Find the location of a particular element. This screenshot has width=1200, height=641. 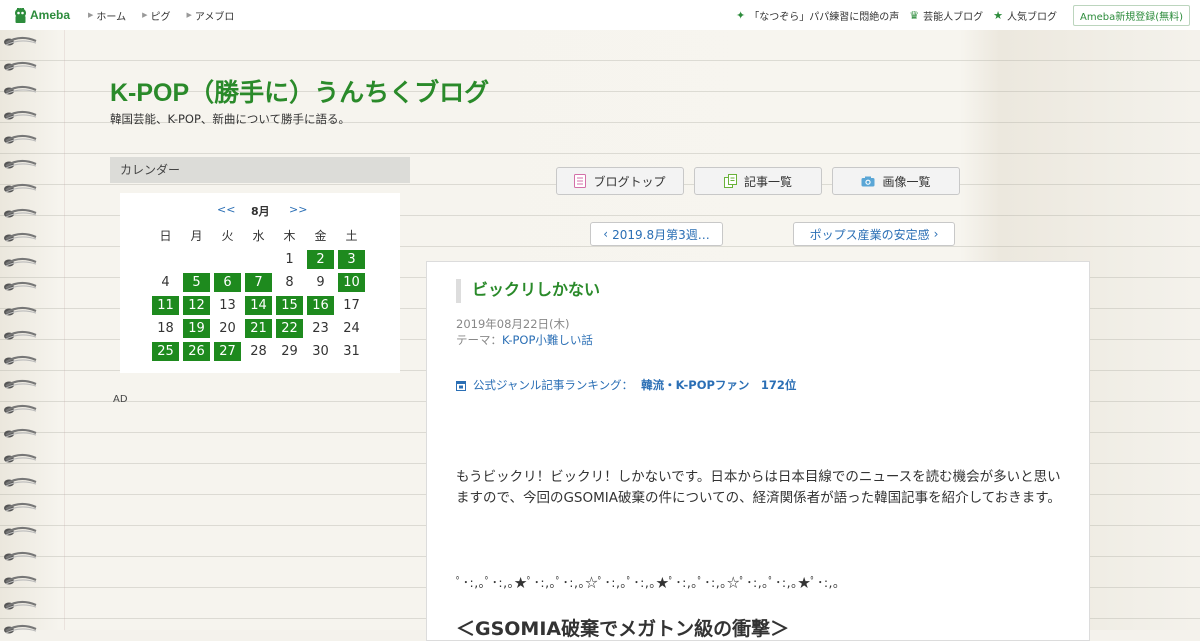

nav-pigg-label: ピグ is located at coordinates (160, 17).